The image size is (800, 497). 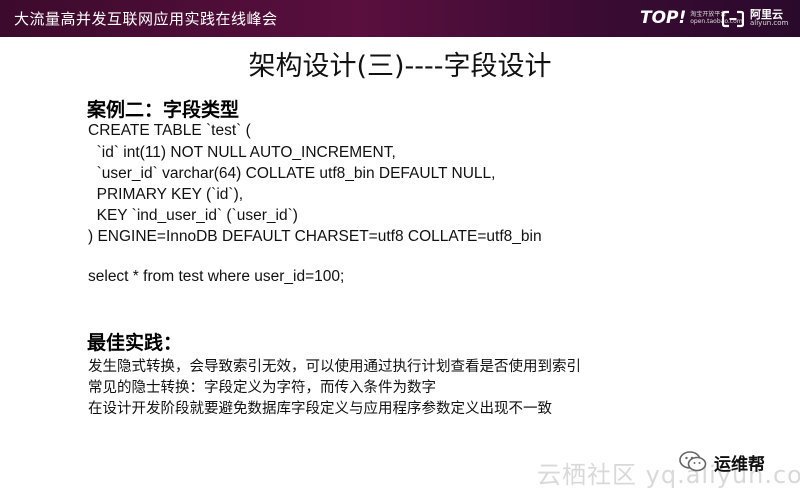 What do you see at coordinates (166, 194) in the screenshot?
I see `code-line: PRIMARY KEY (`id`),` at bounding box center [166, 194].